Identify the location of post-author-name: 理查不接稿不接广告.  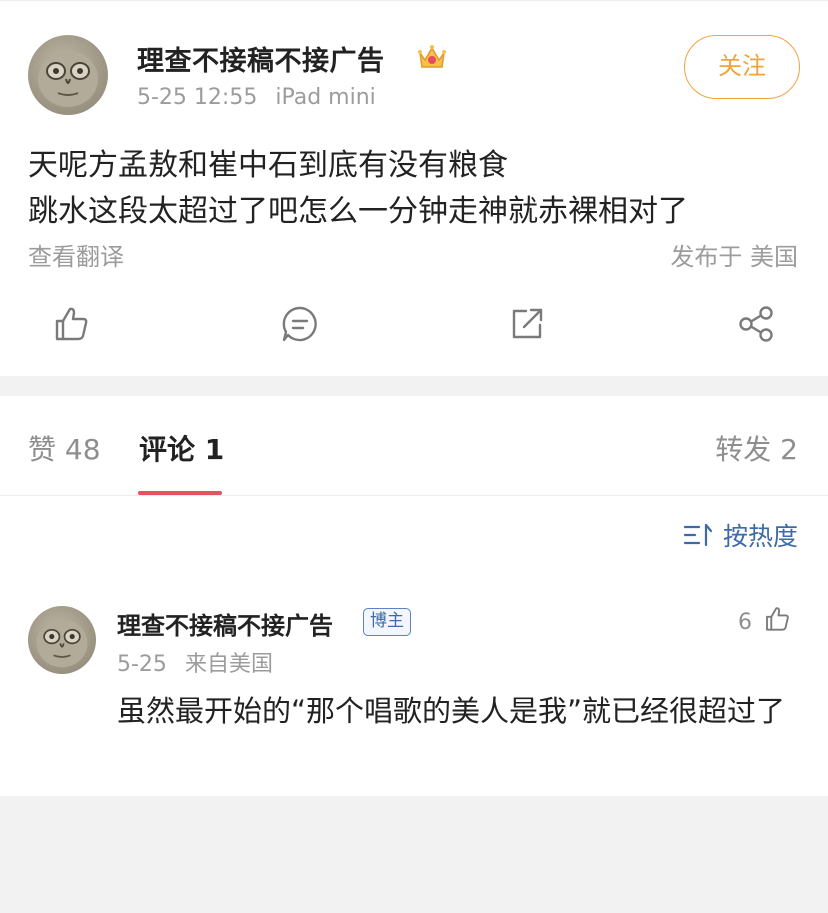
(261, 58).